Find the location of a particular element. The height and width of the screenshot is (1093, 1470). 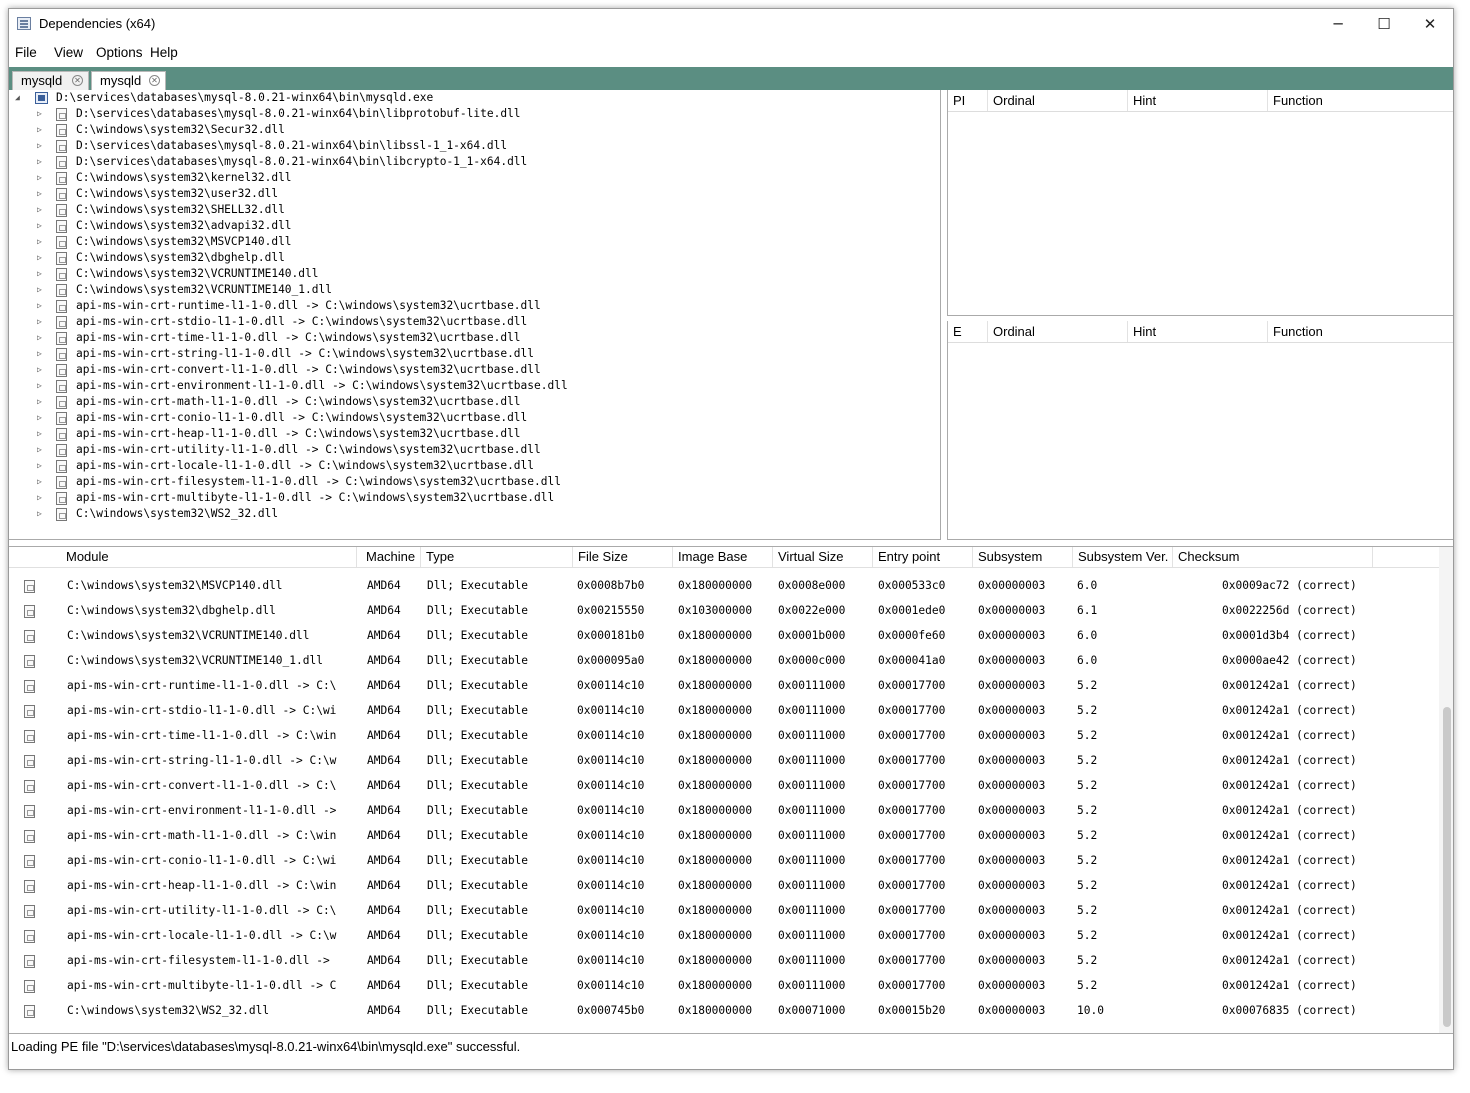

imports-col-pi: PI is located at coordinates (968, 100).